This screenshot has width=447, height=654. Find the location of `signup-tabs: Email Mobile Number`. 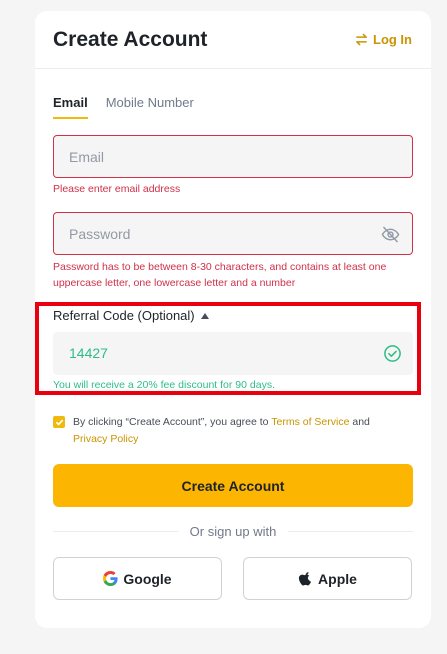

signup-tabs: Email Mobile Number is located at coordinates (123, 107).